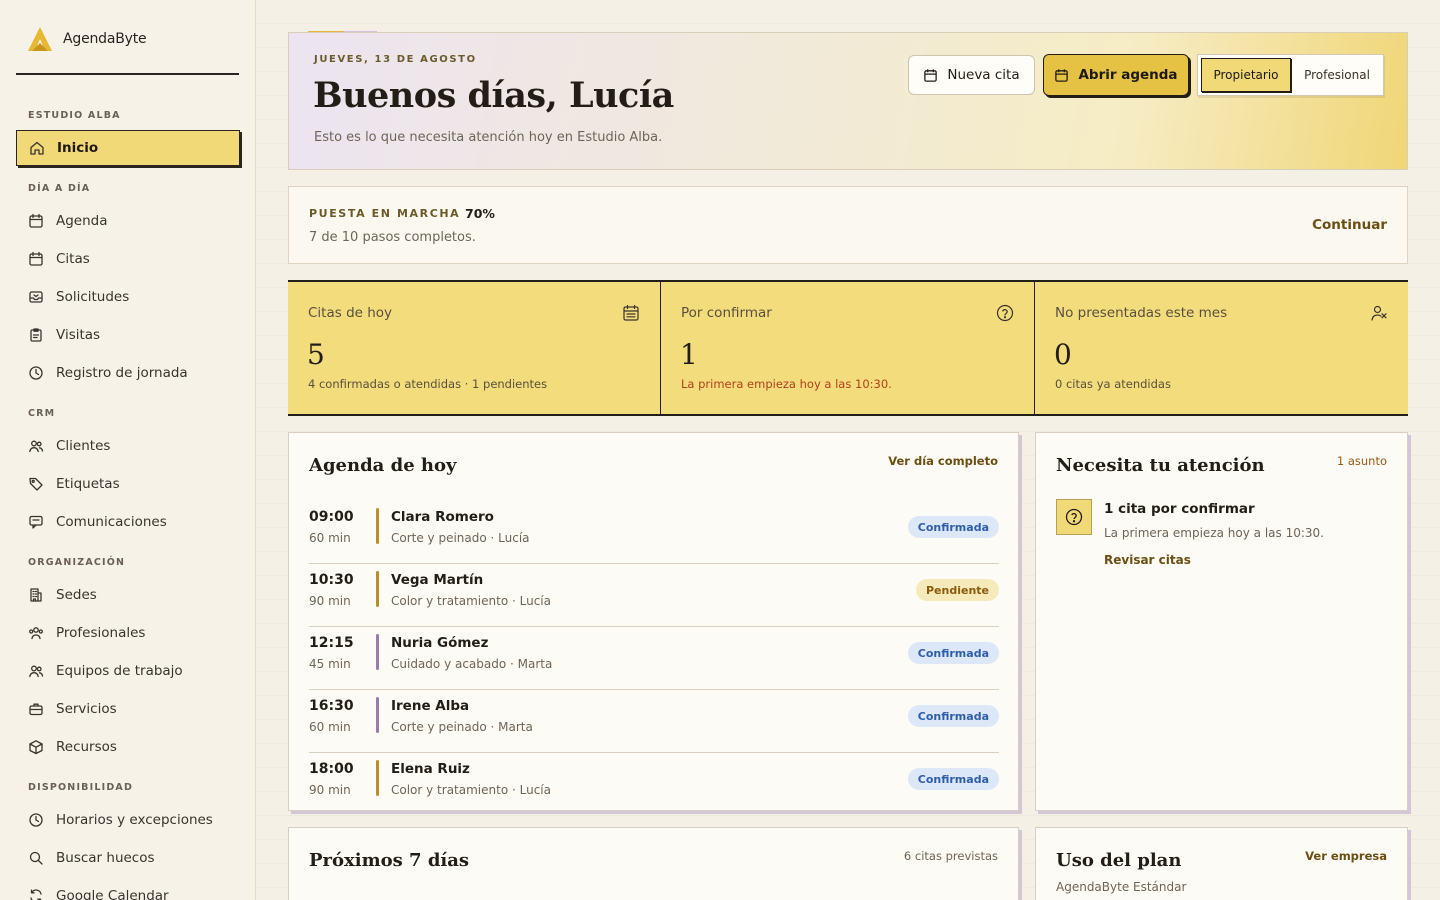 This screenshot has width=1440, height=900. Describe the element at coordinates (36, 335) in the screenshot. I see `clipboard-icon` at that location.